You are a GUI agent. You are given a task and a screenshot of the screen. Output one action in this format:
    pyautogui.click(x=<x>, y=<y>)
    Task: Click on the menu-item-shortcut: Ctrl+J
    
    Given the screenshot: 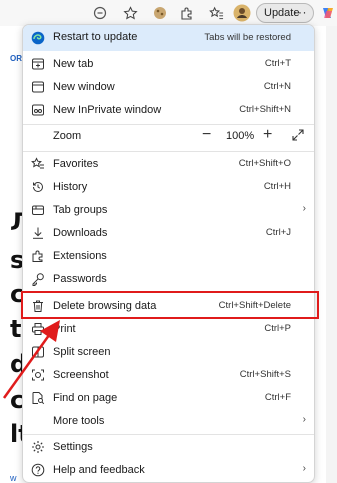 What is the action you would take?
    pyautogui.click(x=278, y=232)
    